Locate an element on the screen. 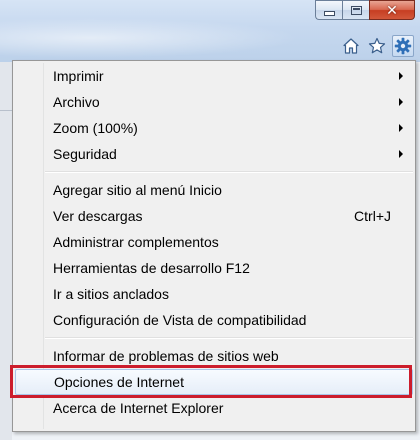  menu-item-label: Ver descargas is located at coordinates (98, 216).